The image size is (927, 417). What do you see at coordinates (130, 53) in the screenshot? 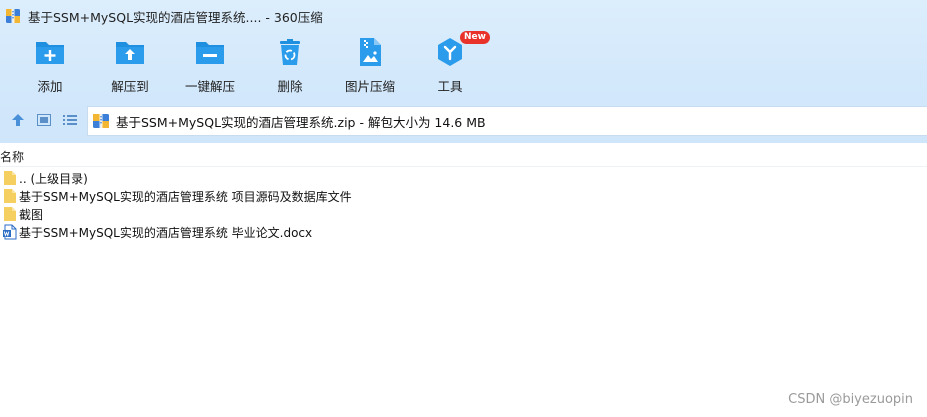
I see `extract-to-icon` at bounding box center [130, 53].